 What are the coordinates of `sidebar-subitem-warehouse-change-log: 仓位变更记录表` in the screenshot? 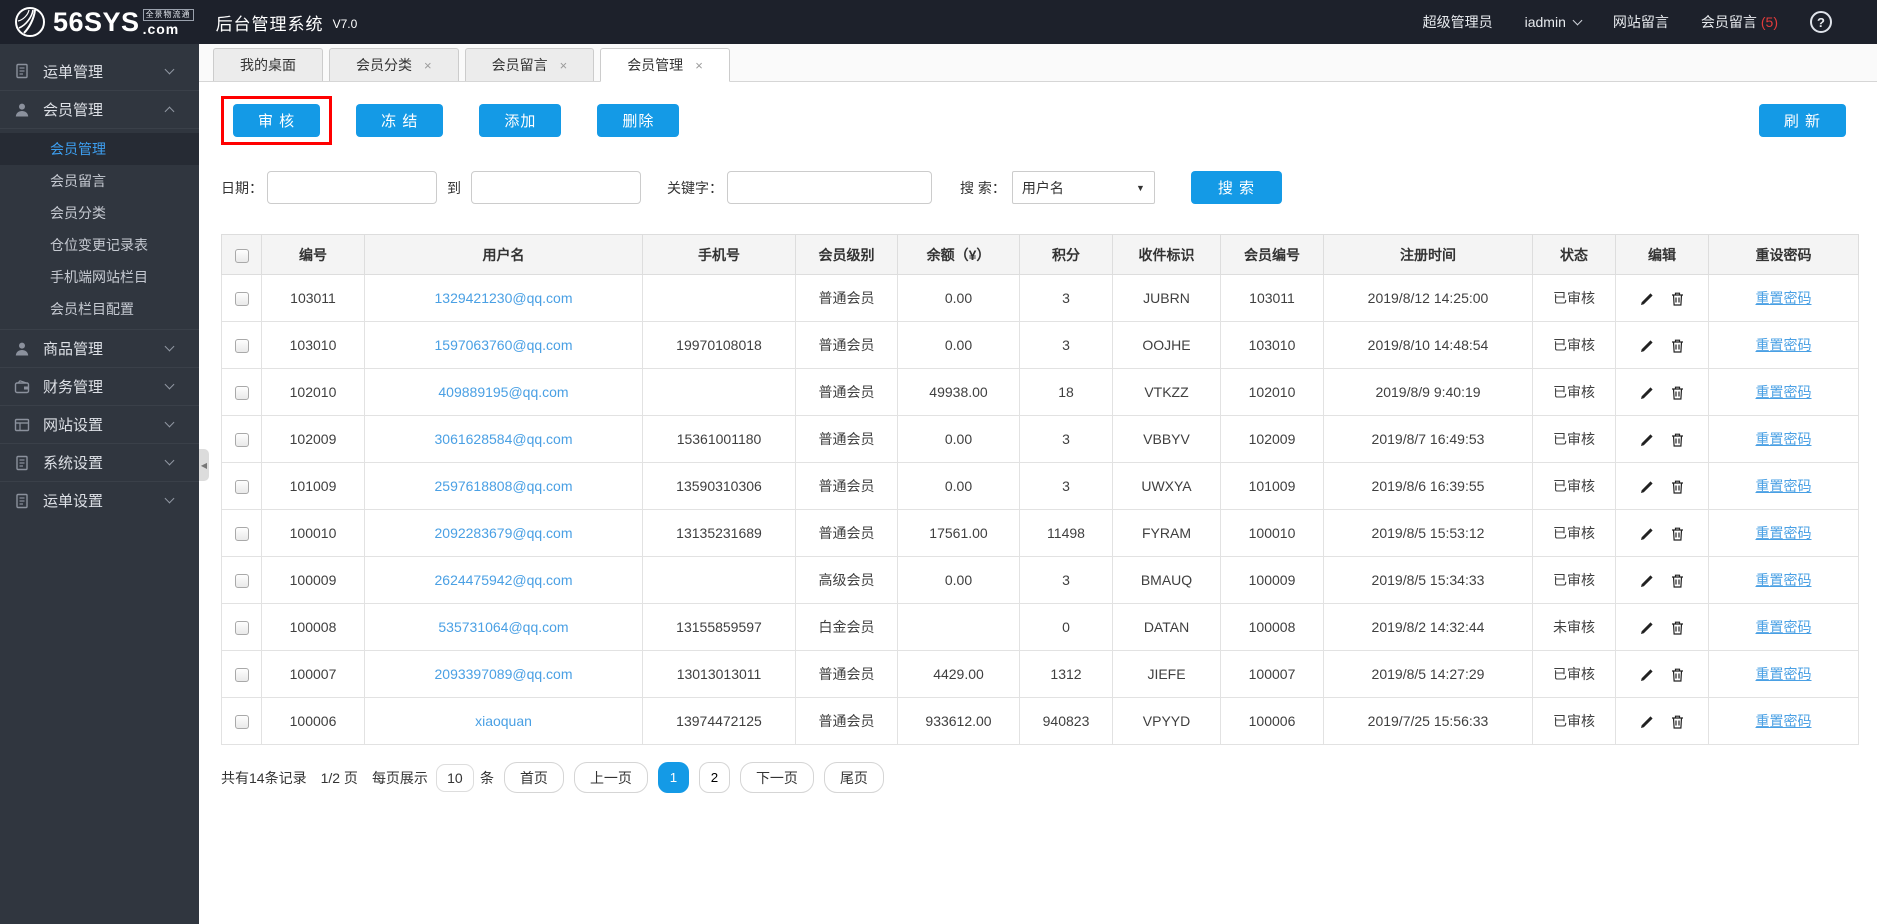 It's located at (99, 245).